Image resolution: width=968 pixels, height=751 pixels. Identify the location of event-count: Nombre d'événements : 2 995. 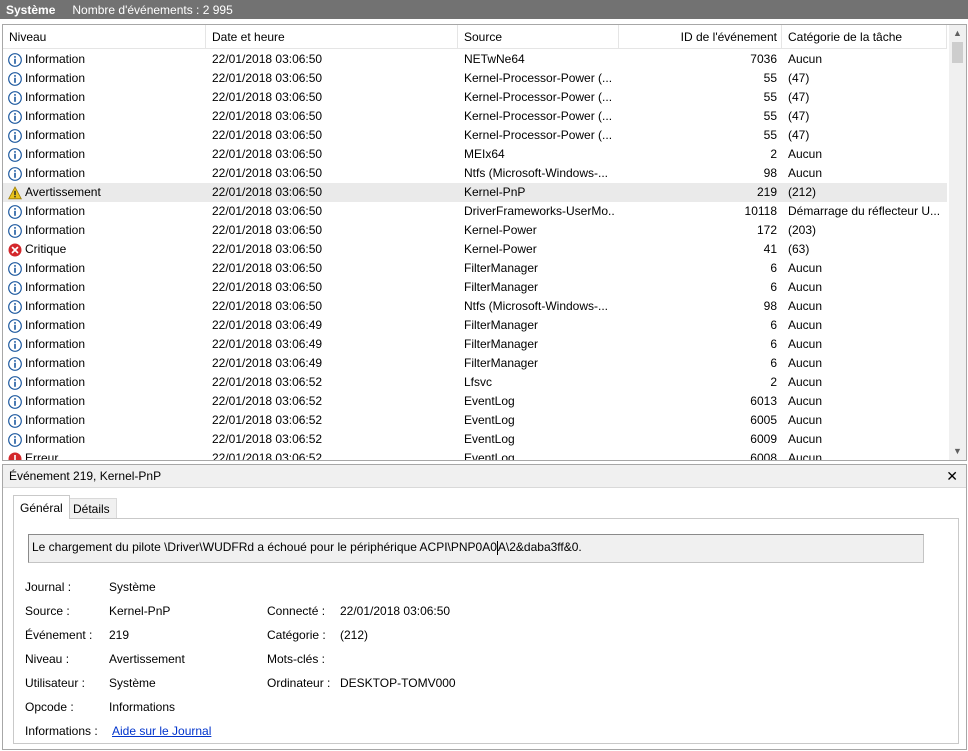
(152, 9).